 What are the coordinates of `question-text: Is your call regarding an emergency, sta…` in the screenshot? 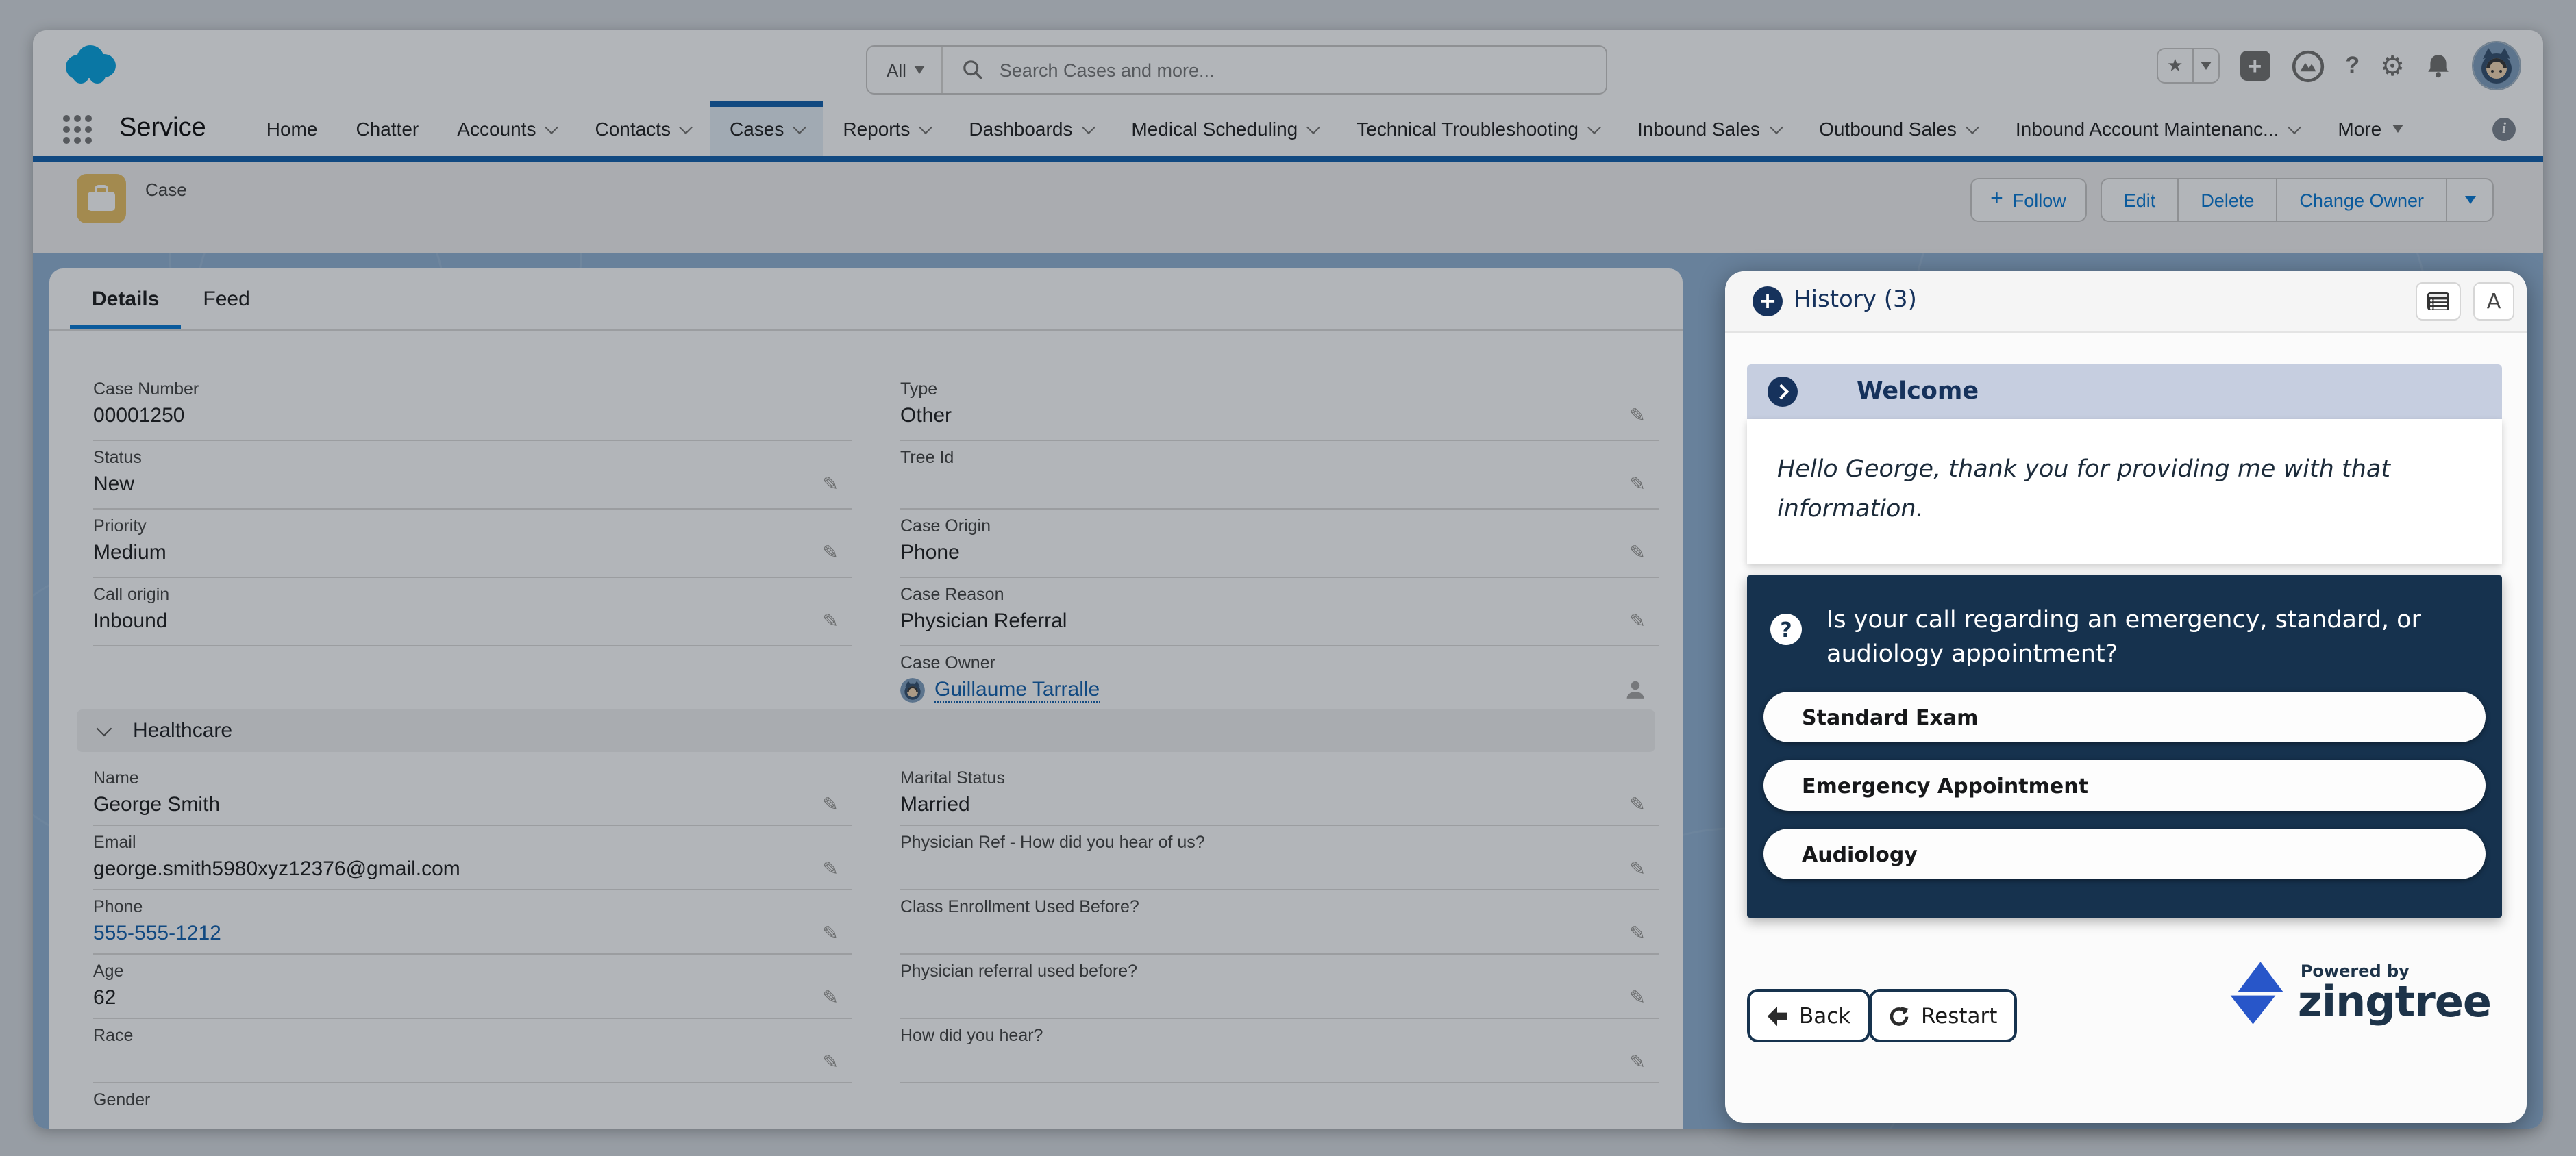 It's located at (2123, 637).